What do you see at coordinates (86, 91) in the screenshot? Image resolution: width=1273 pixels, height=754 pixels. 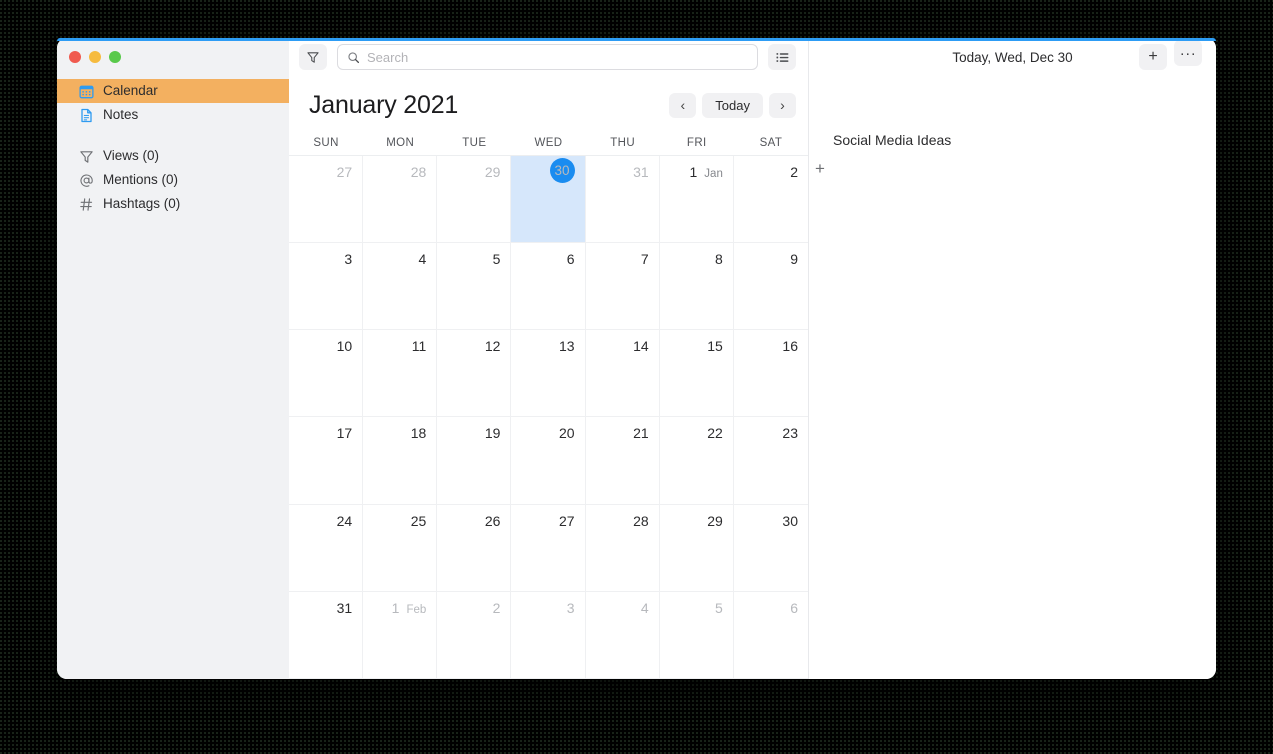 I see `calendar-icon` at bounding box center [86, 91].